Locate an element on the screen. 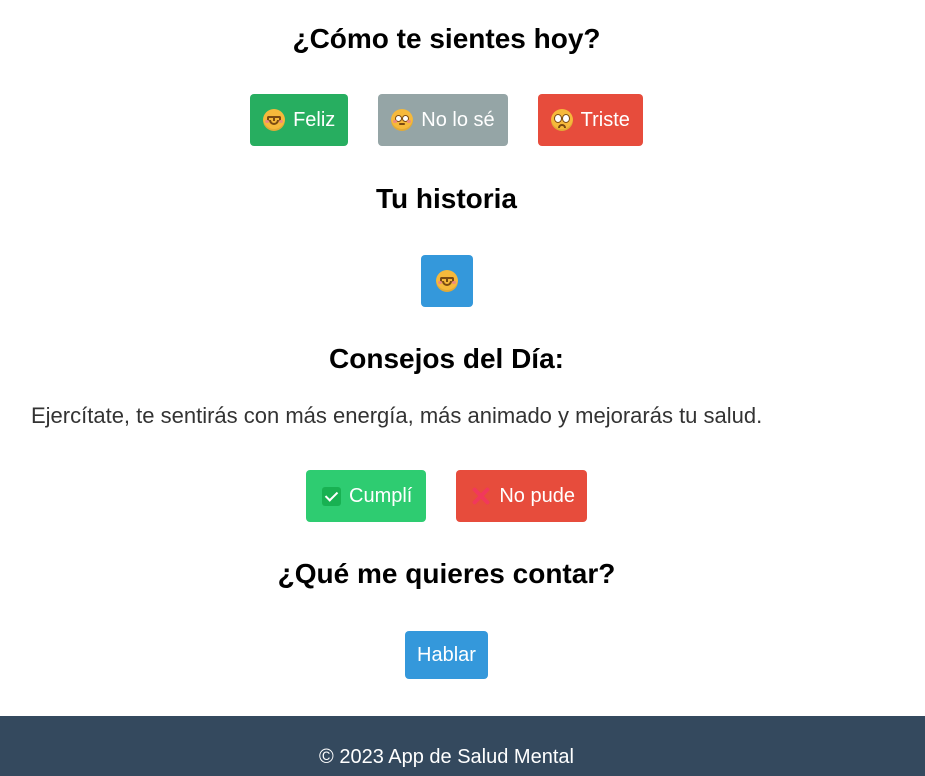 This screenshot has height=776, width=925. tip-actions: Cumplí No pude is located at coordinates (446, 496).